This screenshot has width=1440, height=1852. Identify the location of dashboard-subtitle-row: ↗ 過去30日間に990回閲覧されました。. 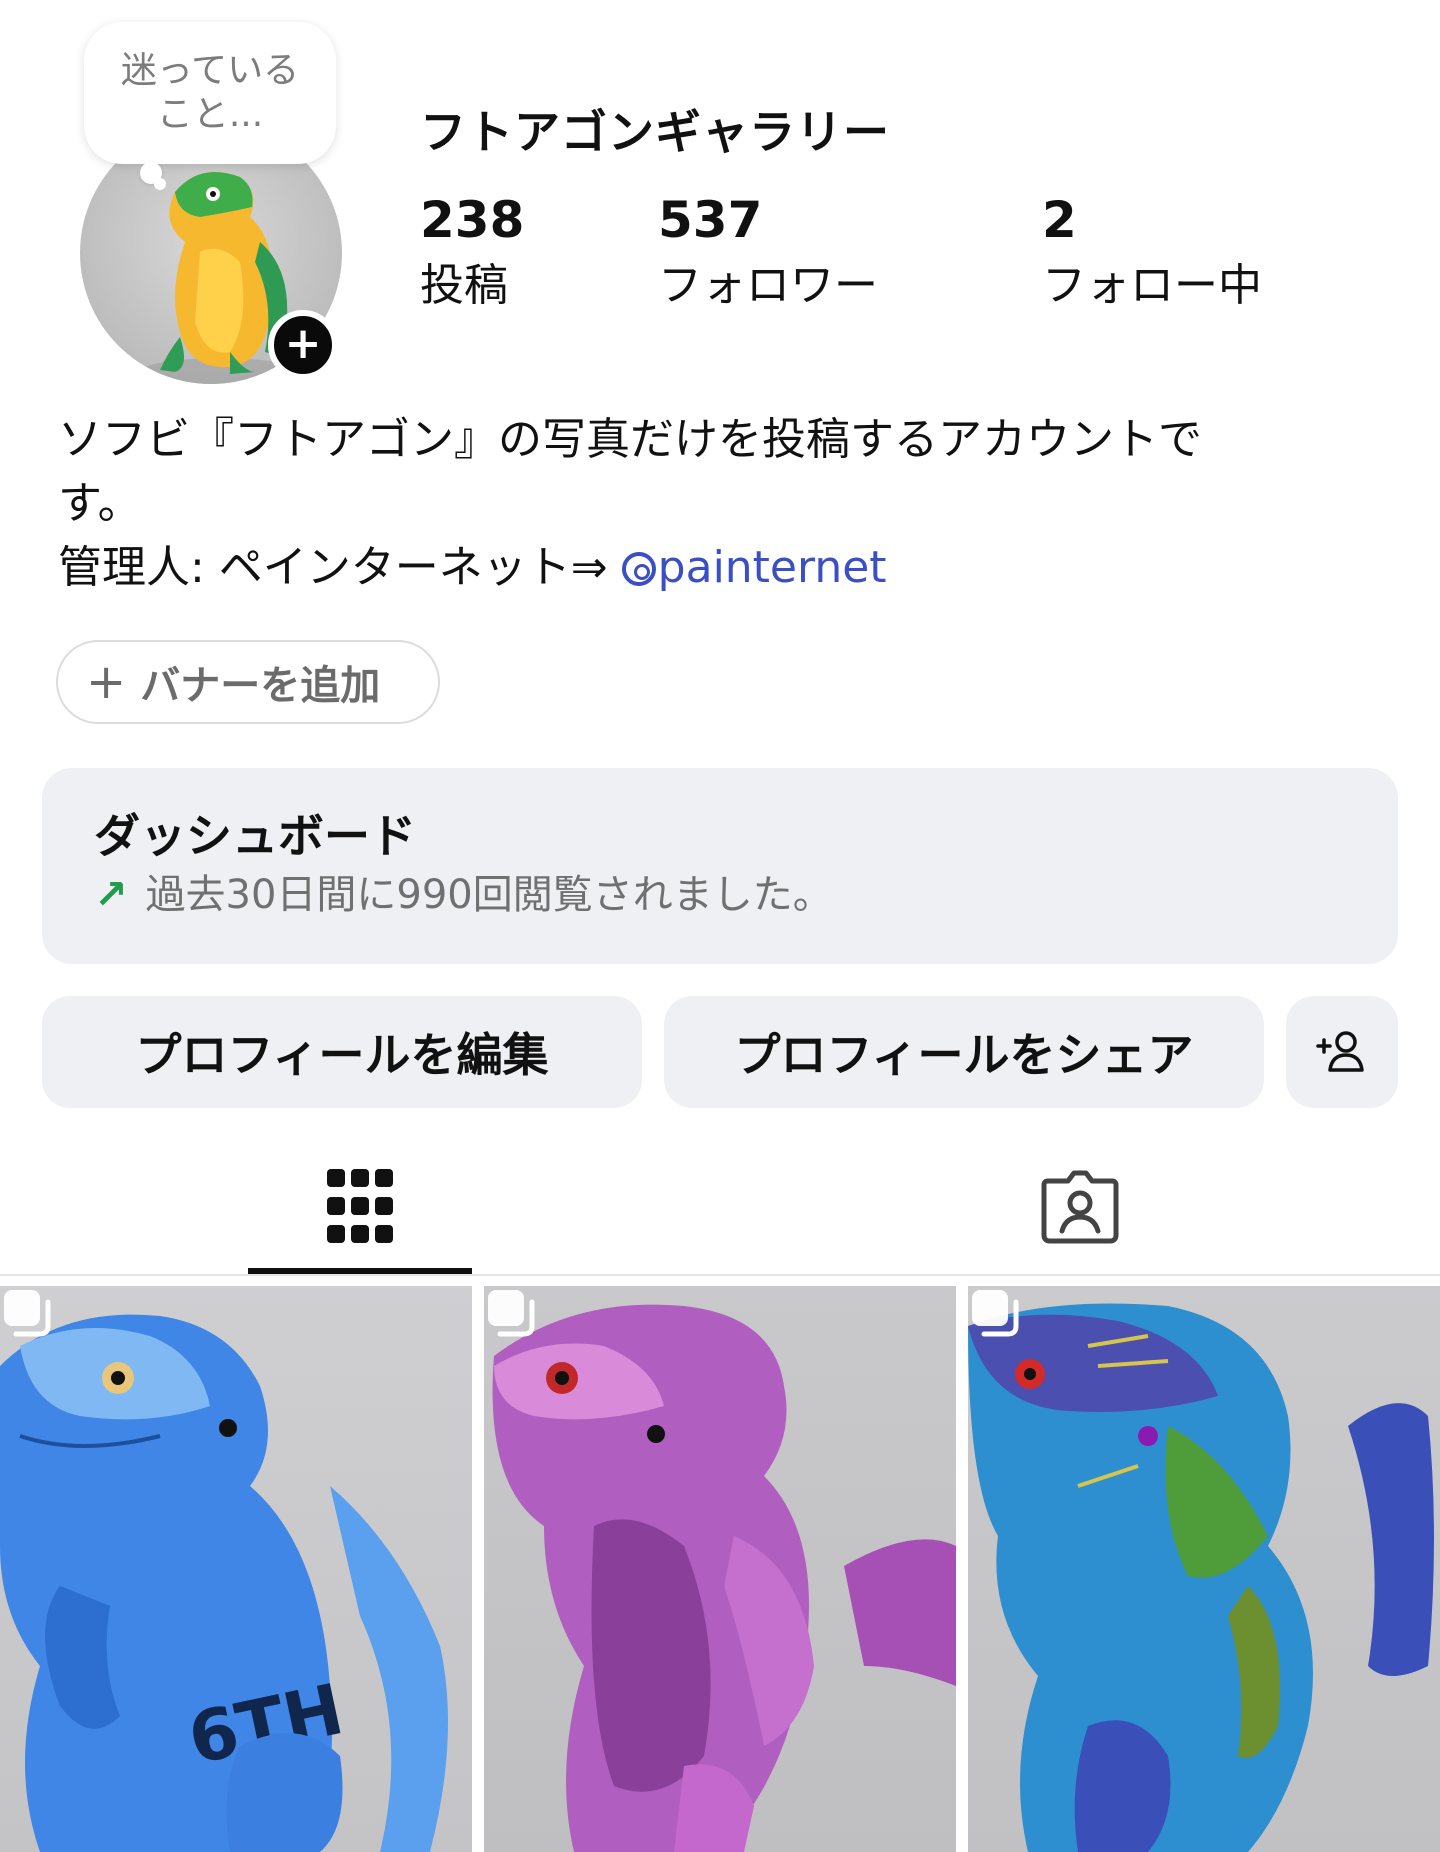
(720, 895).